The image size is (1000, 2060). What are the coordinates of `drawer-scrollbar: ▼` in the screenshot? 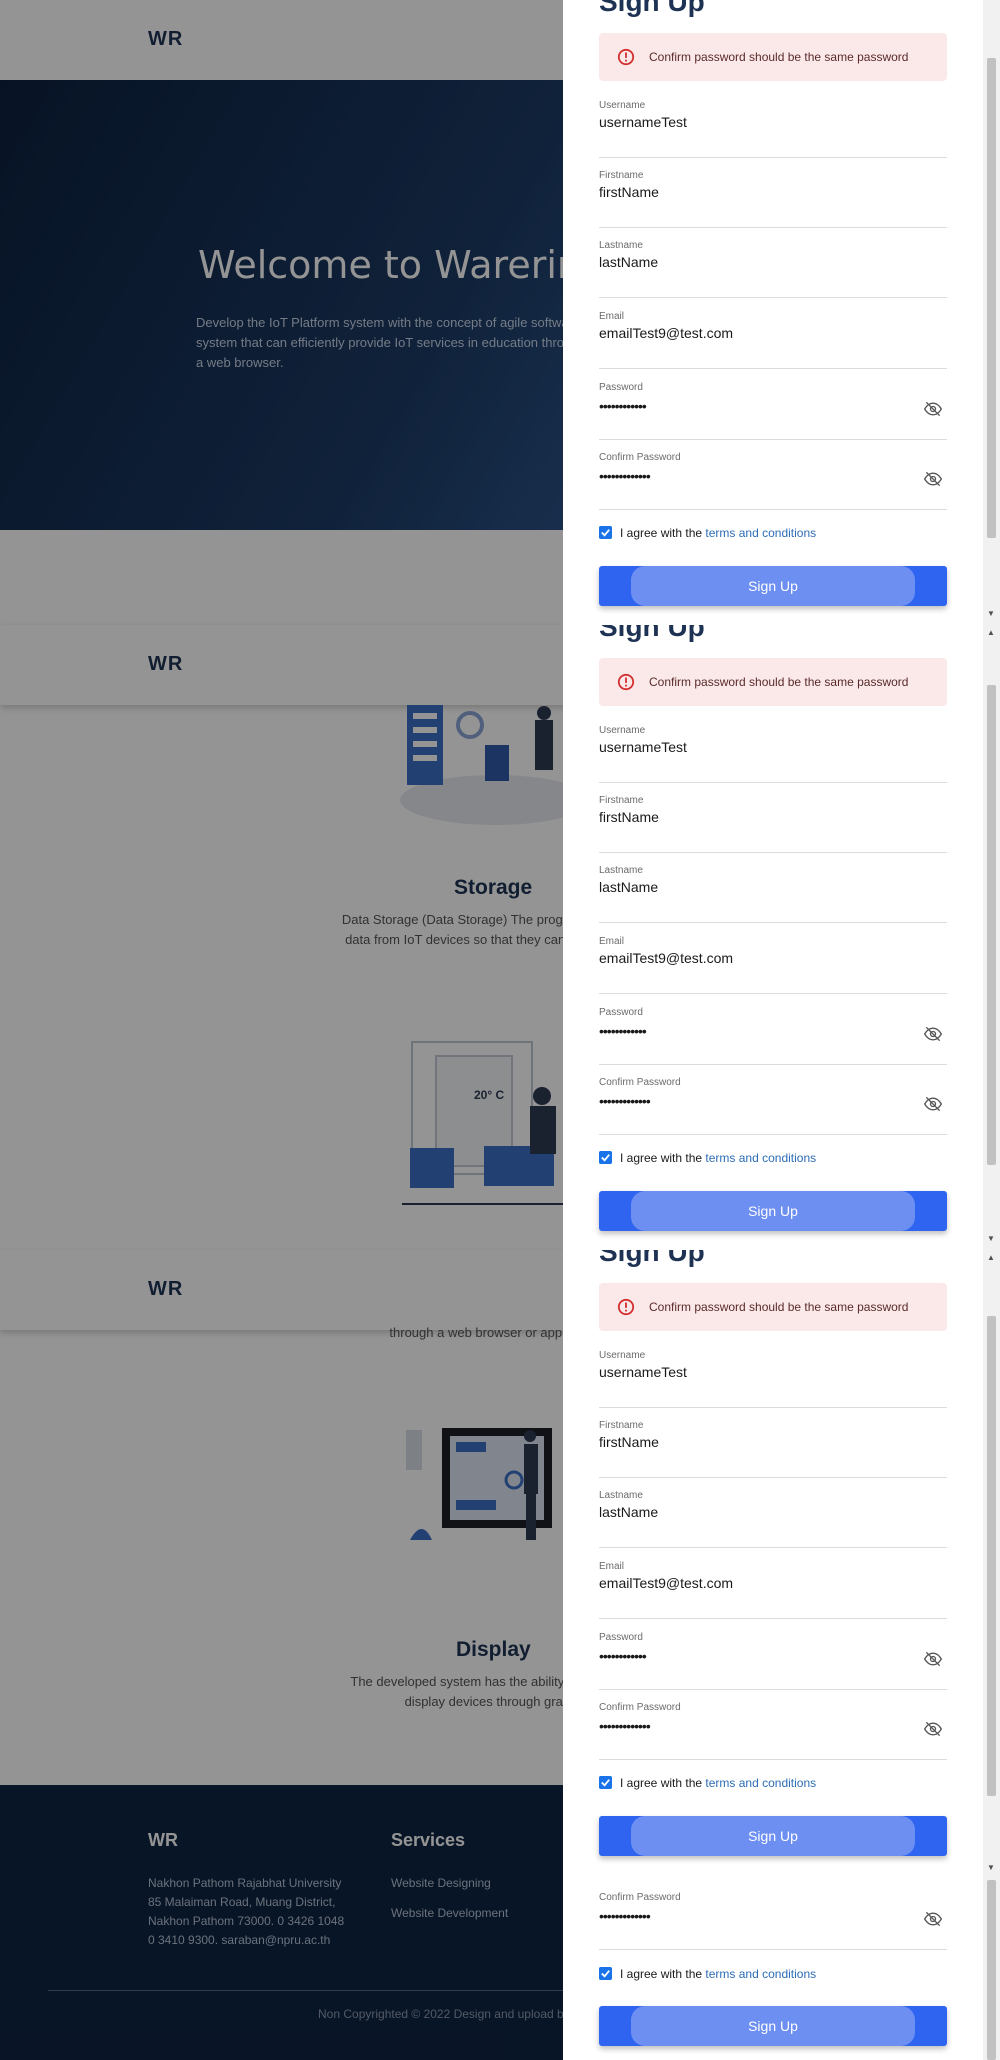 It's located at (991, 312).